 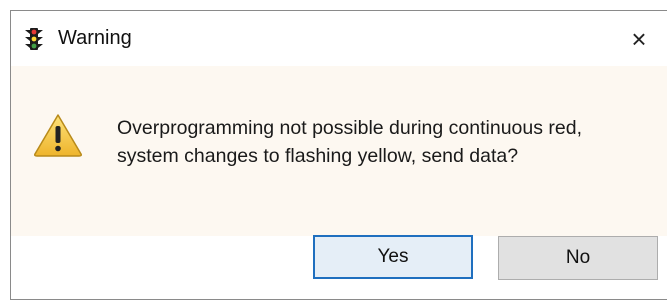 I want to click on window-title: Warning, so click(x=95, y=38).